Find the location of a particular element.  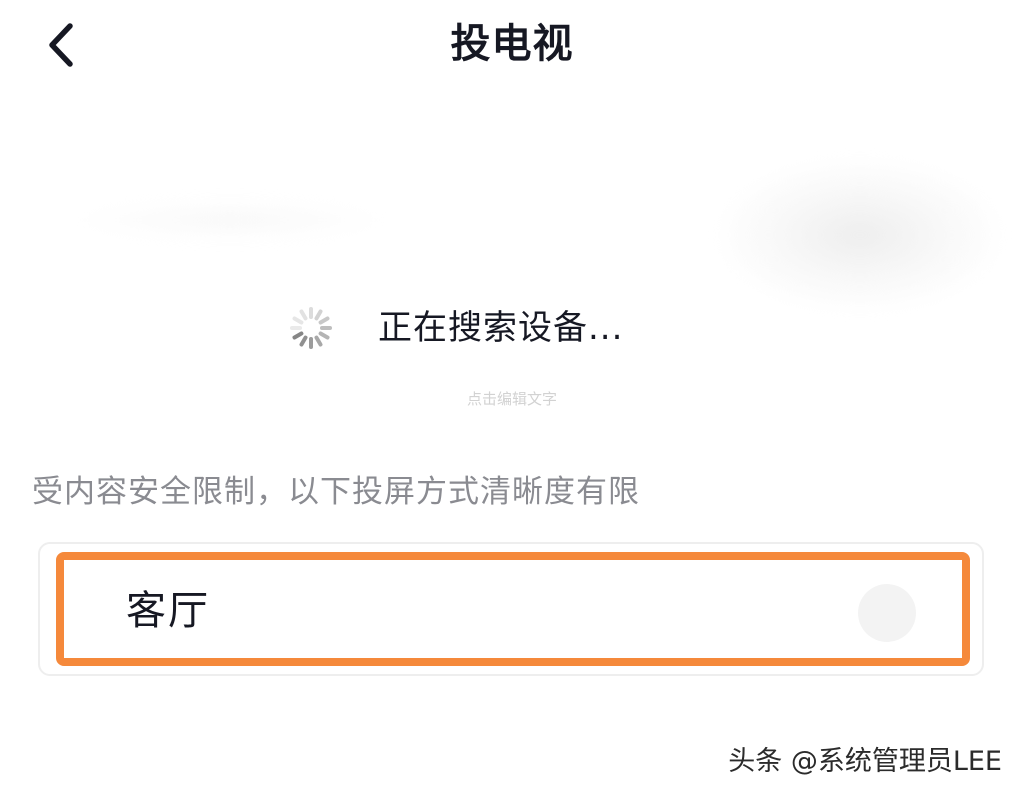

loading-spinner-icon is located at coordinates (311, 328).